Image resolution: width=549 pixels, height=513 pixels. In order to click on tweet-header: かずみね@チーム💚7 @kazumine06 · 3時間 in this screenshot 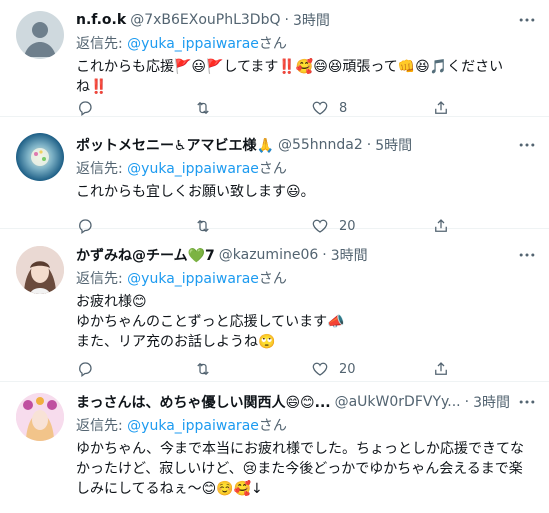, I will do `click(304, 255)`.